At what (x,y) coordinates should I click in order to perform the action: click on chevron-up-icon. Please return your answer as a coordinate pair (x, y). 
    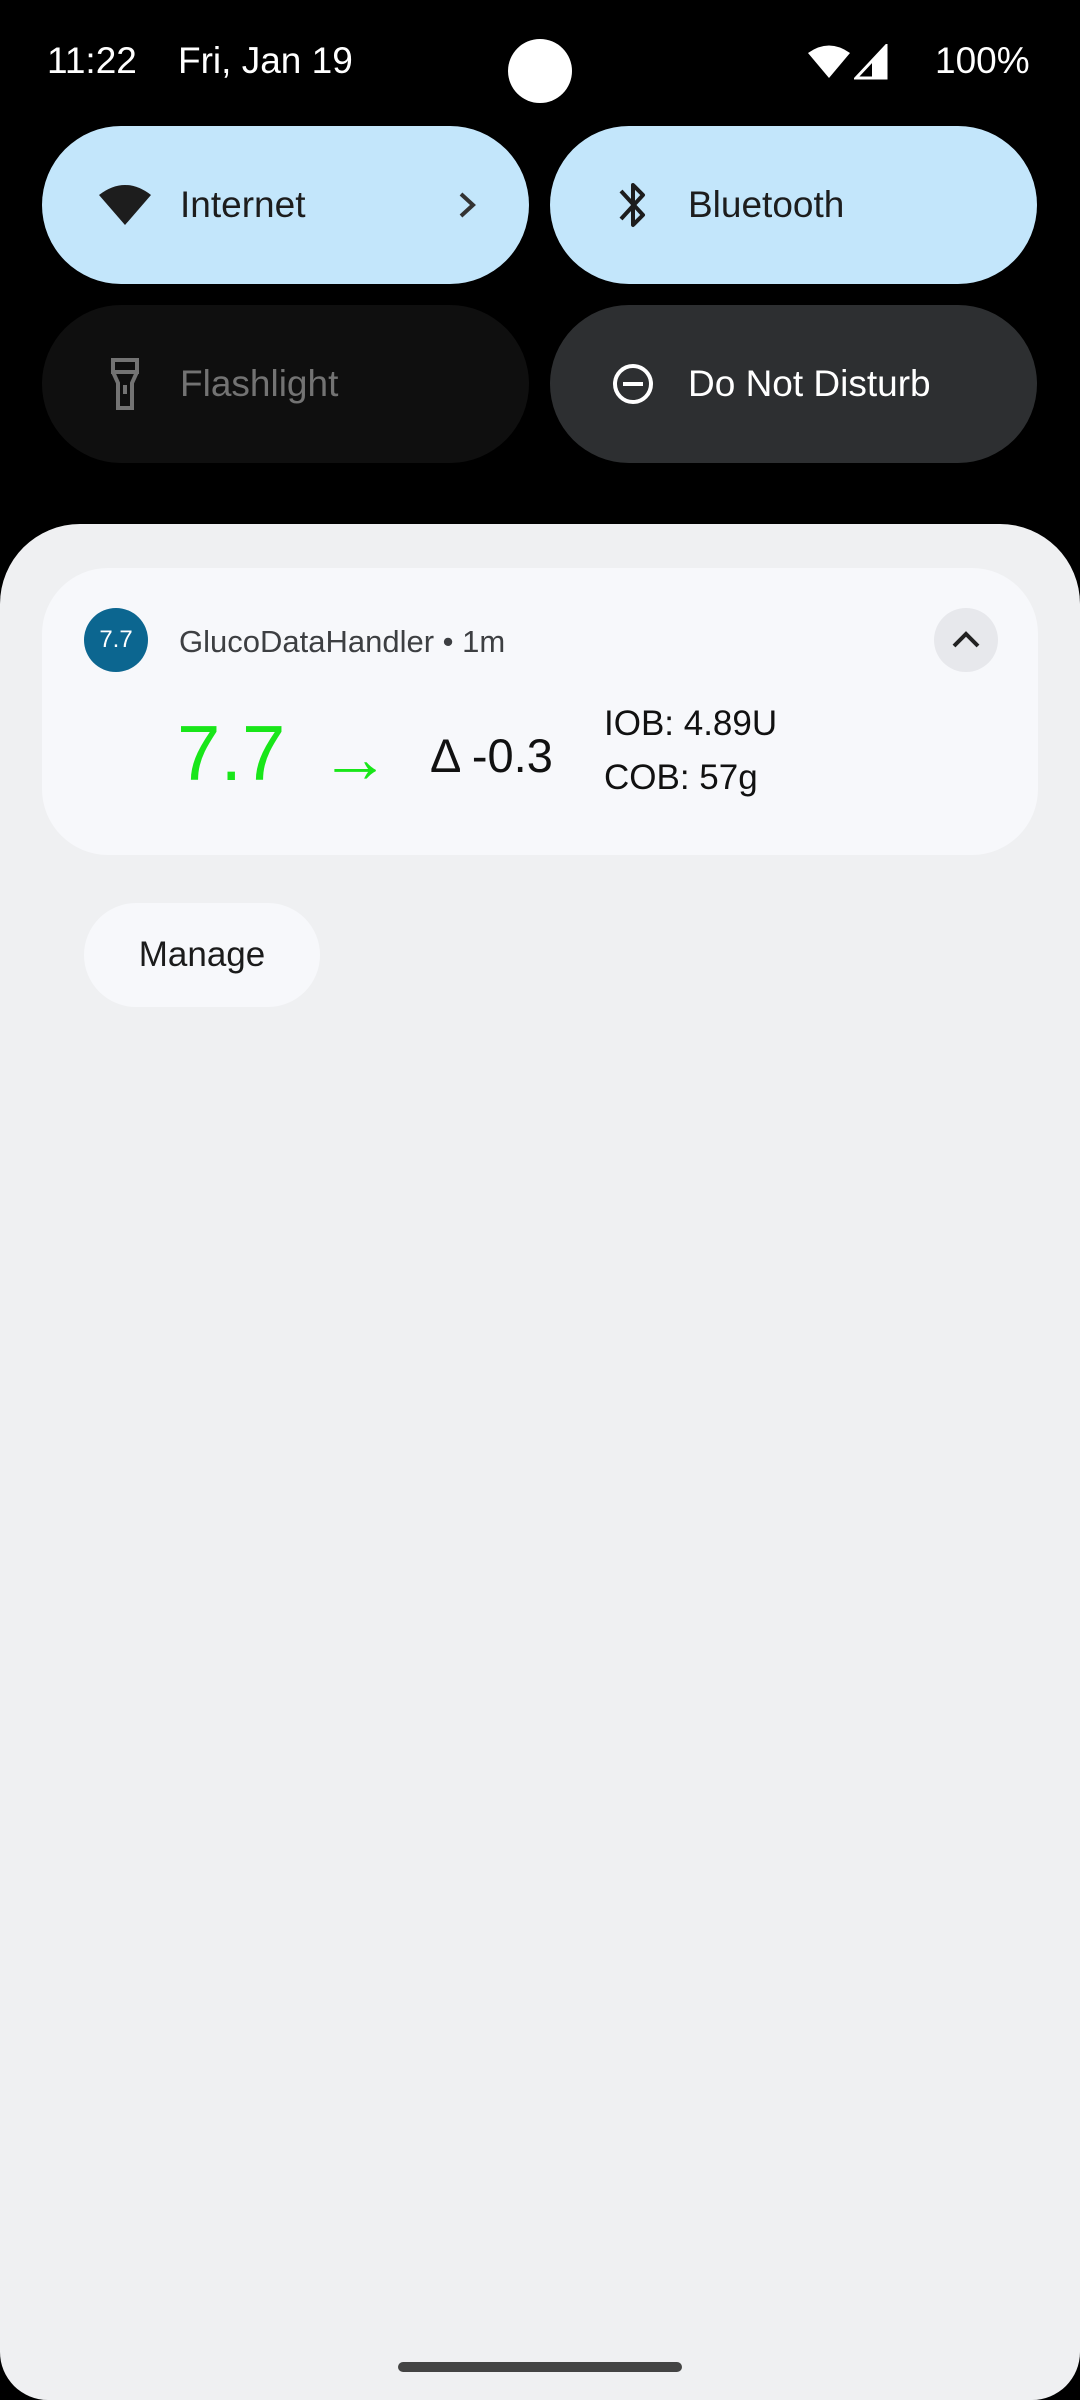
    Looking at the image, I should click on (966, 639).